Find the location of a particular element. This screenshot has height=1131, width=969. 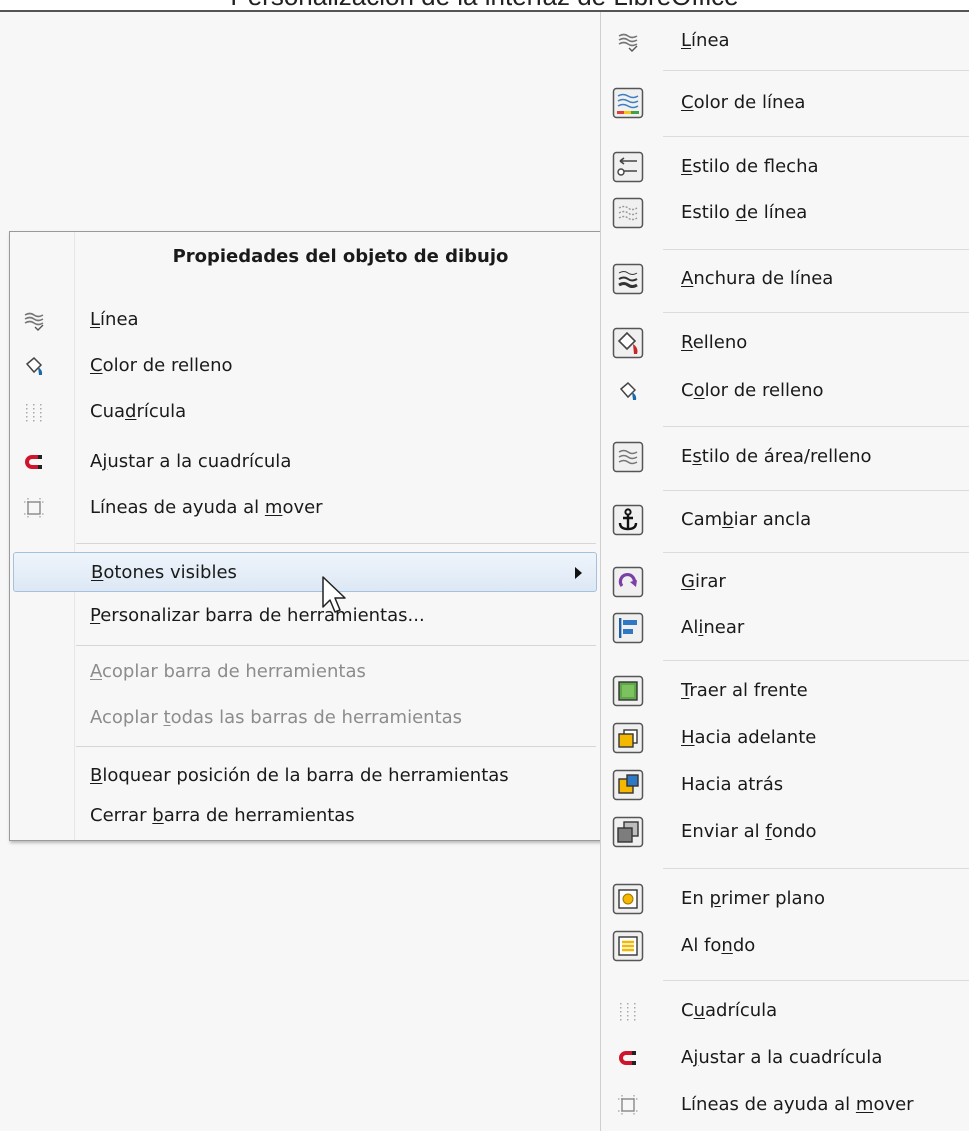

send-backward-icon is located at coordinates (628, 785).